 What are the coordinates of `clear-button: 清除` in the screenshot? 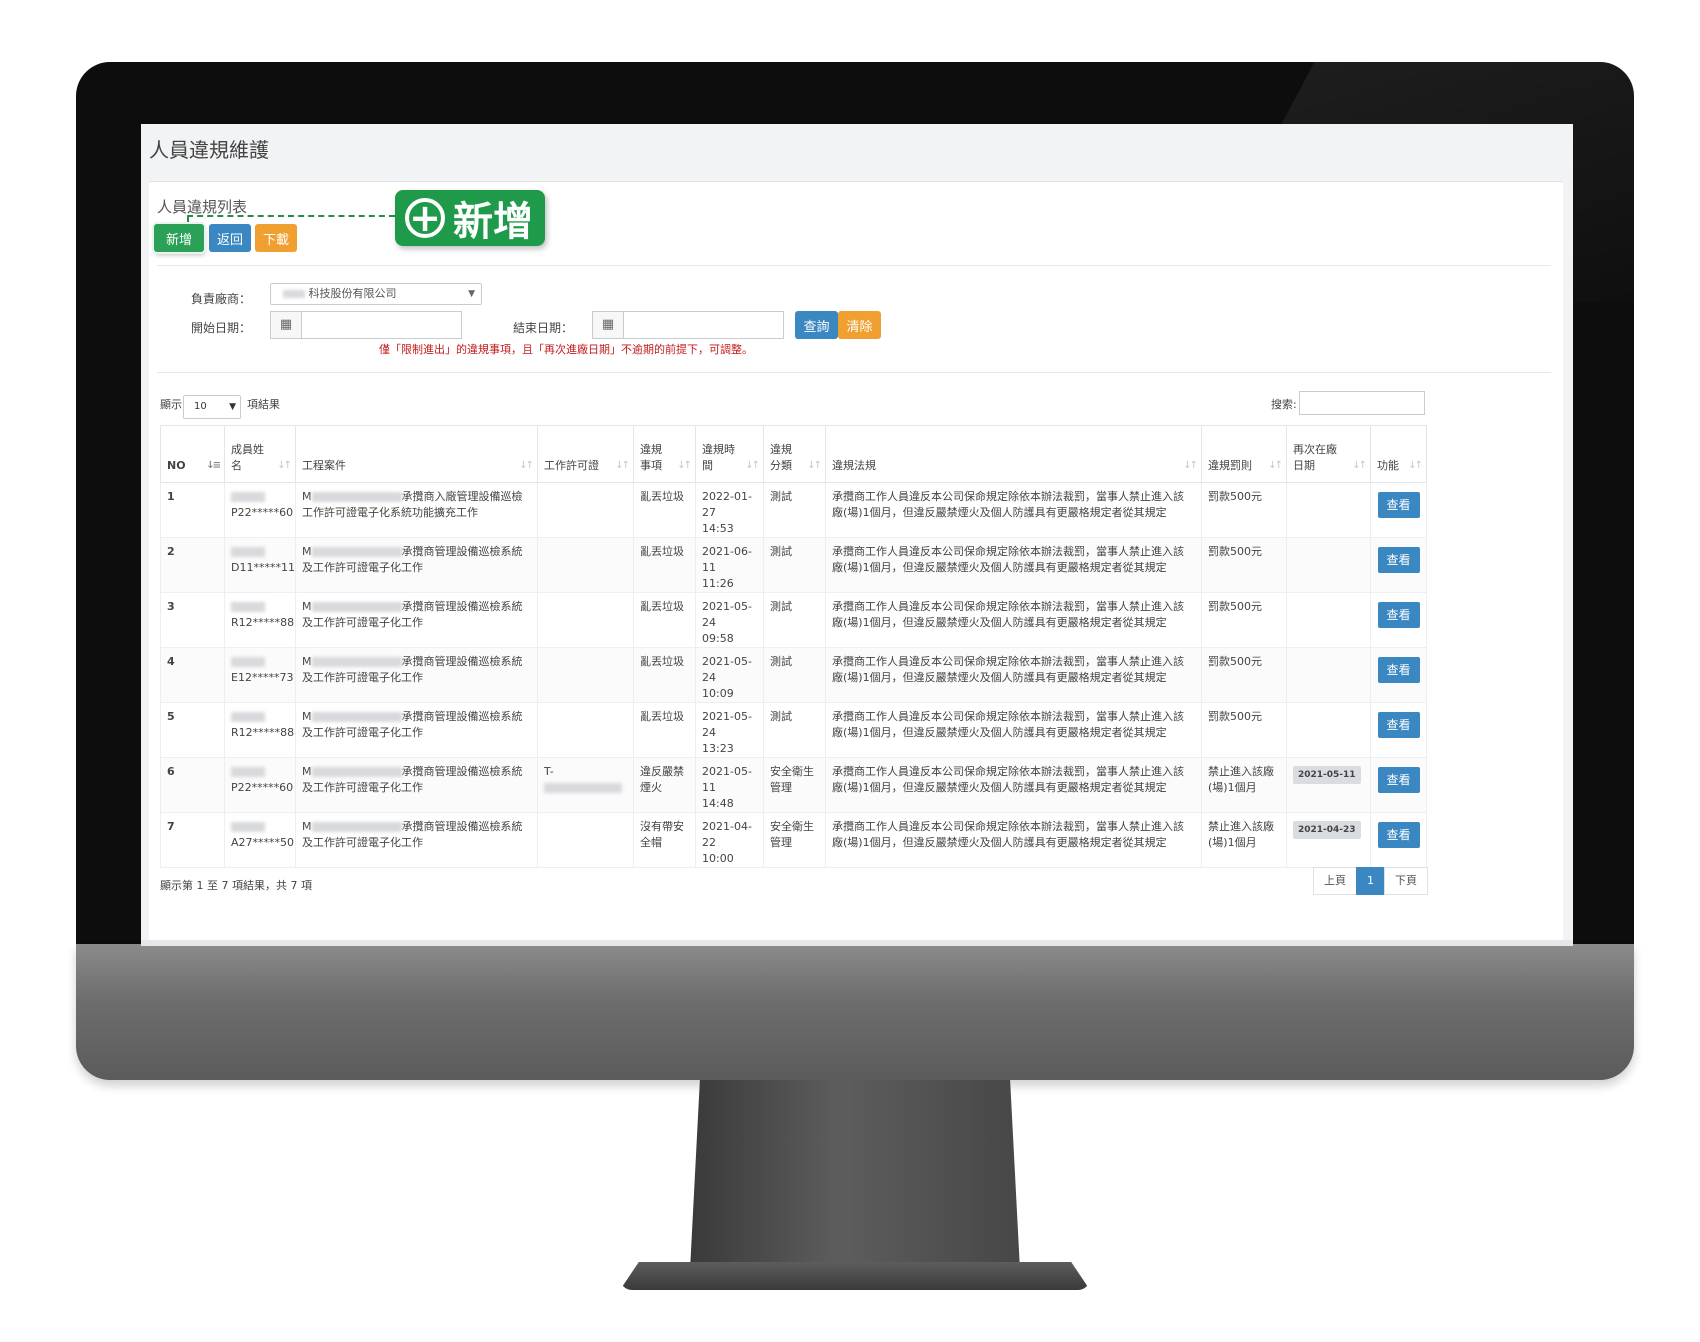 It's located at (859, 325).